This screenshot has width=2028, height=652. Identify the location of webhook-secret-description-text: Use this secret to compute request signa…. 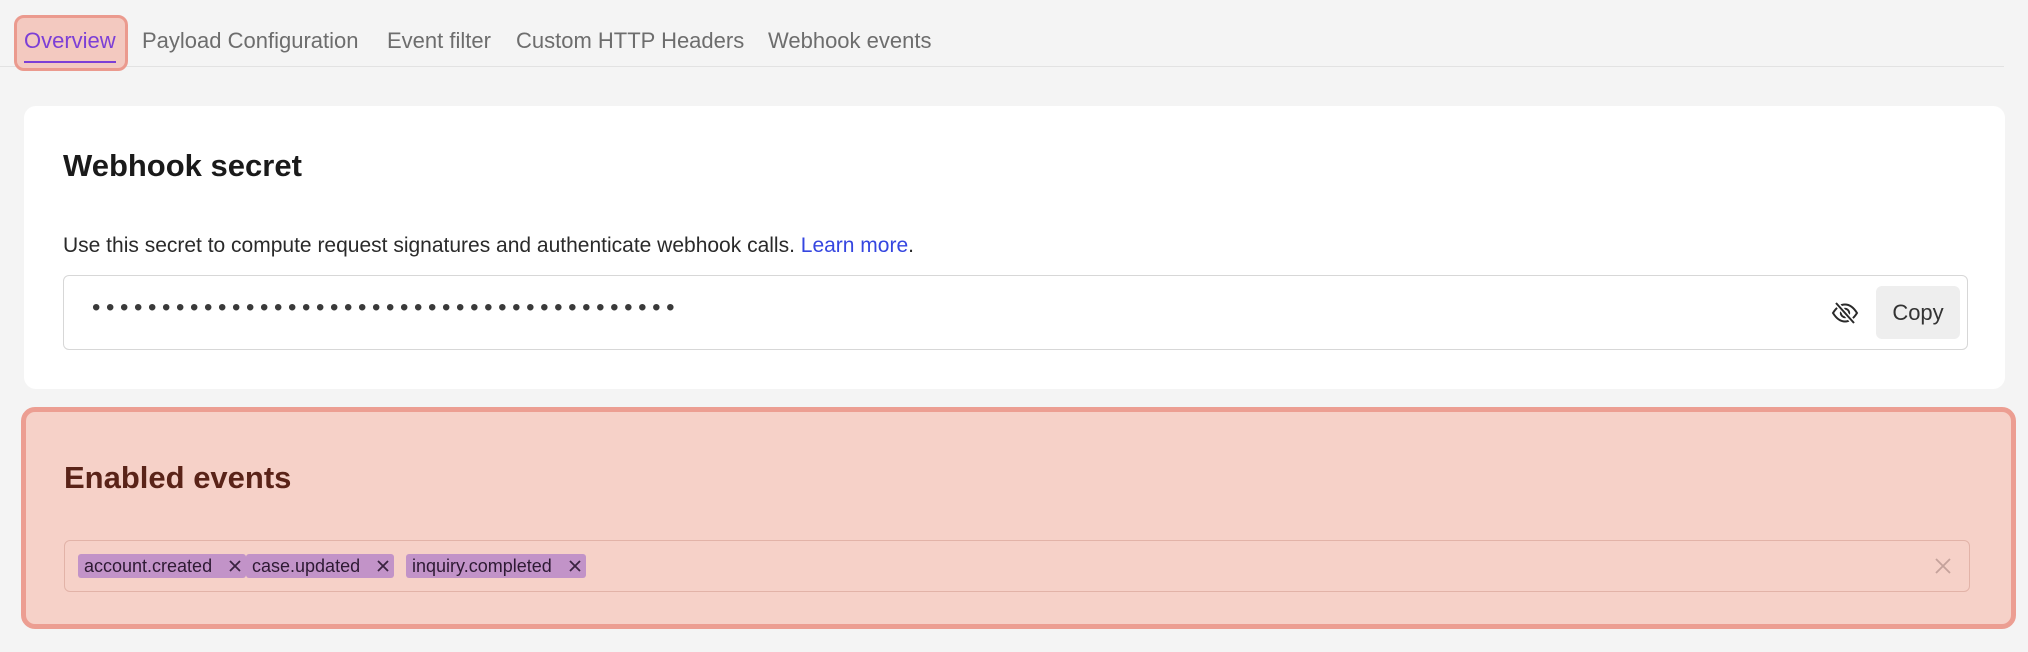
(429, 245).